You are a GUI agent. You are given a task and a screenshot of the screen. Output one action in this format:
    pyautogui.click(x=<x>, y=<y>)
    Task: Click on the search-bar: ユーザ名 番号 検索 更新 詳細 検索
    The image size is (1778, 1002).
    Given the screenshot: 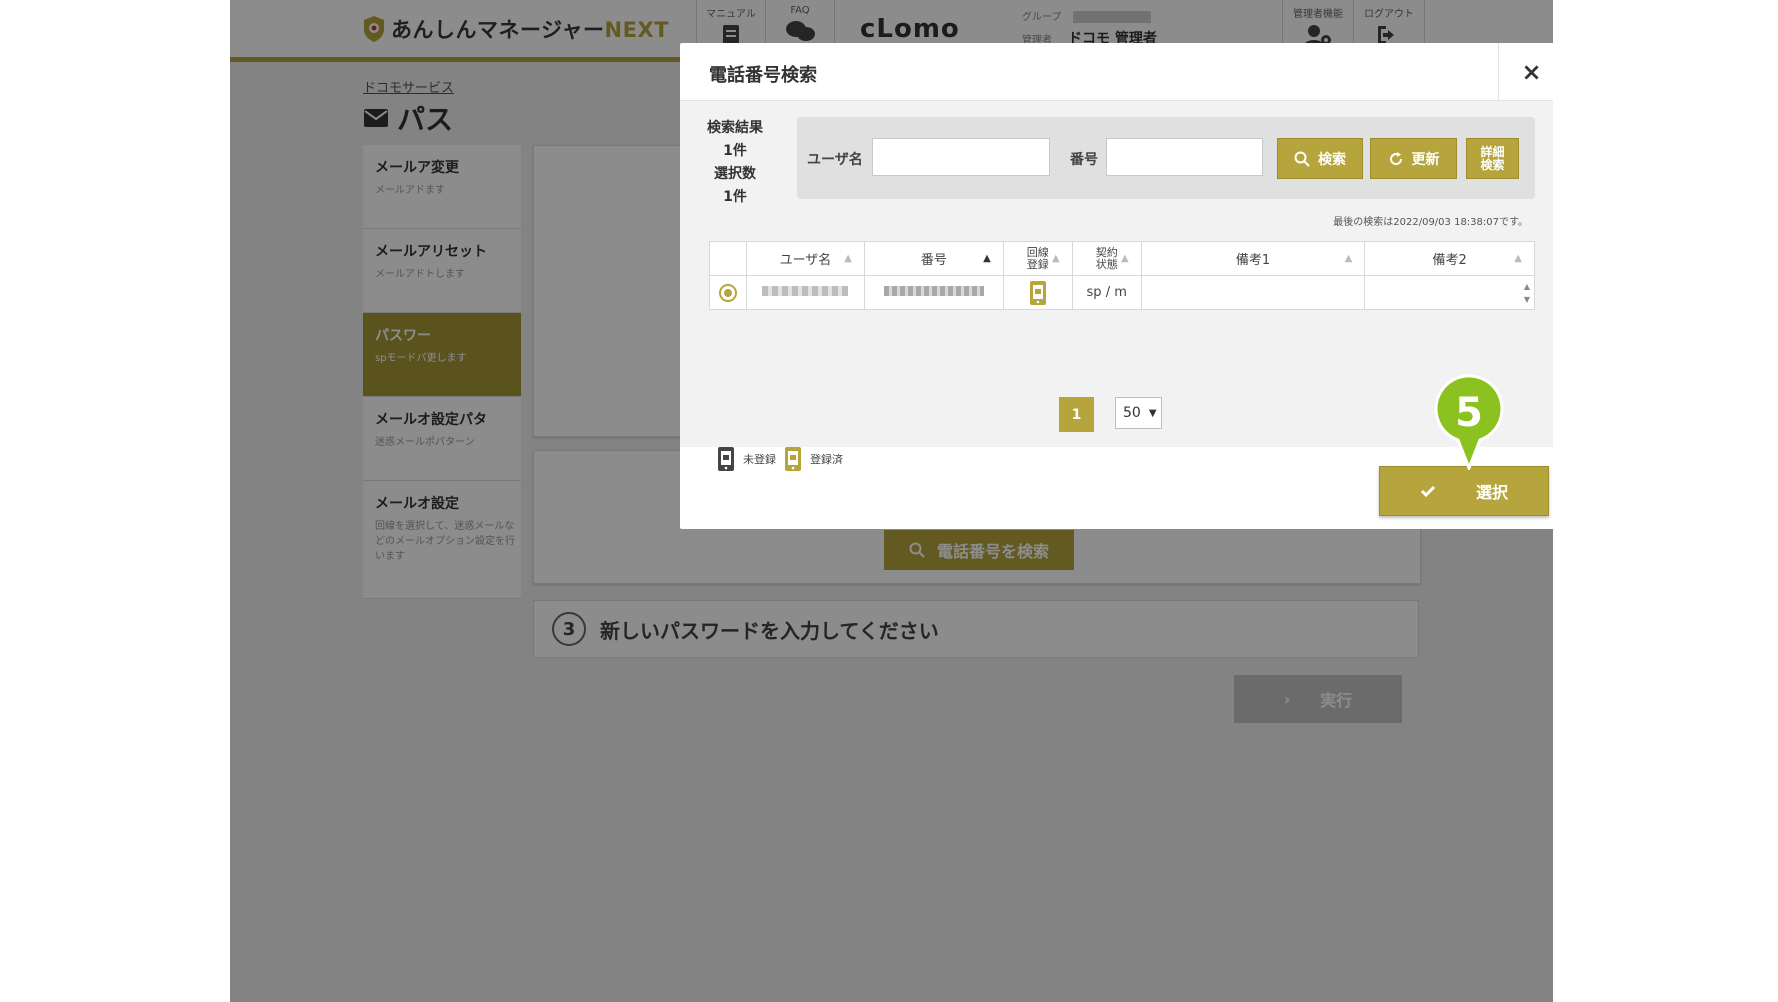 What is the action you would take?
    pyautogui.click(x=1166, y=158)
    